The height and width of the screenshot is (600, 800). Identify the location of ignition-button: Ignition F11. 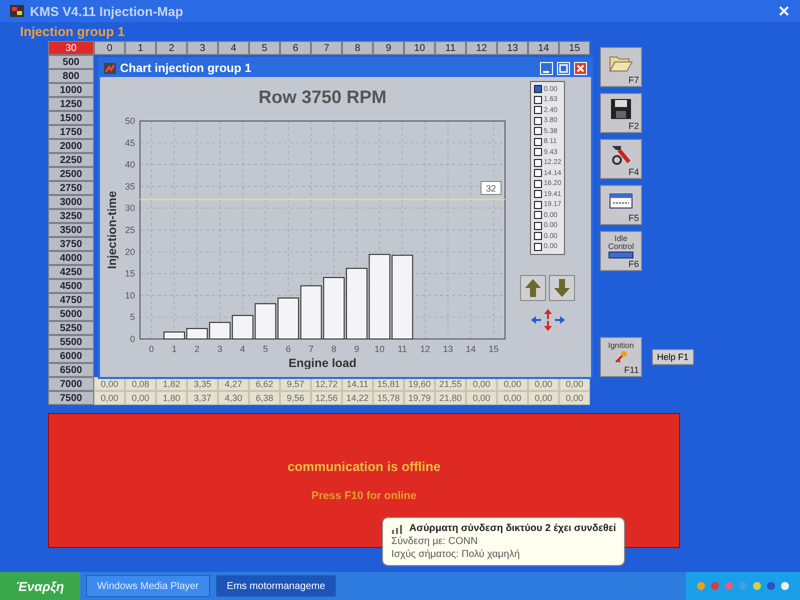
(621, 357).